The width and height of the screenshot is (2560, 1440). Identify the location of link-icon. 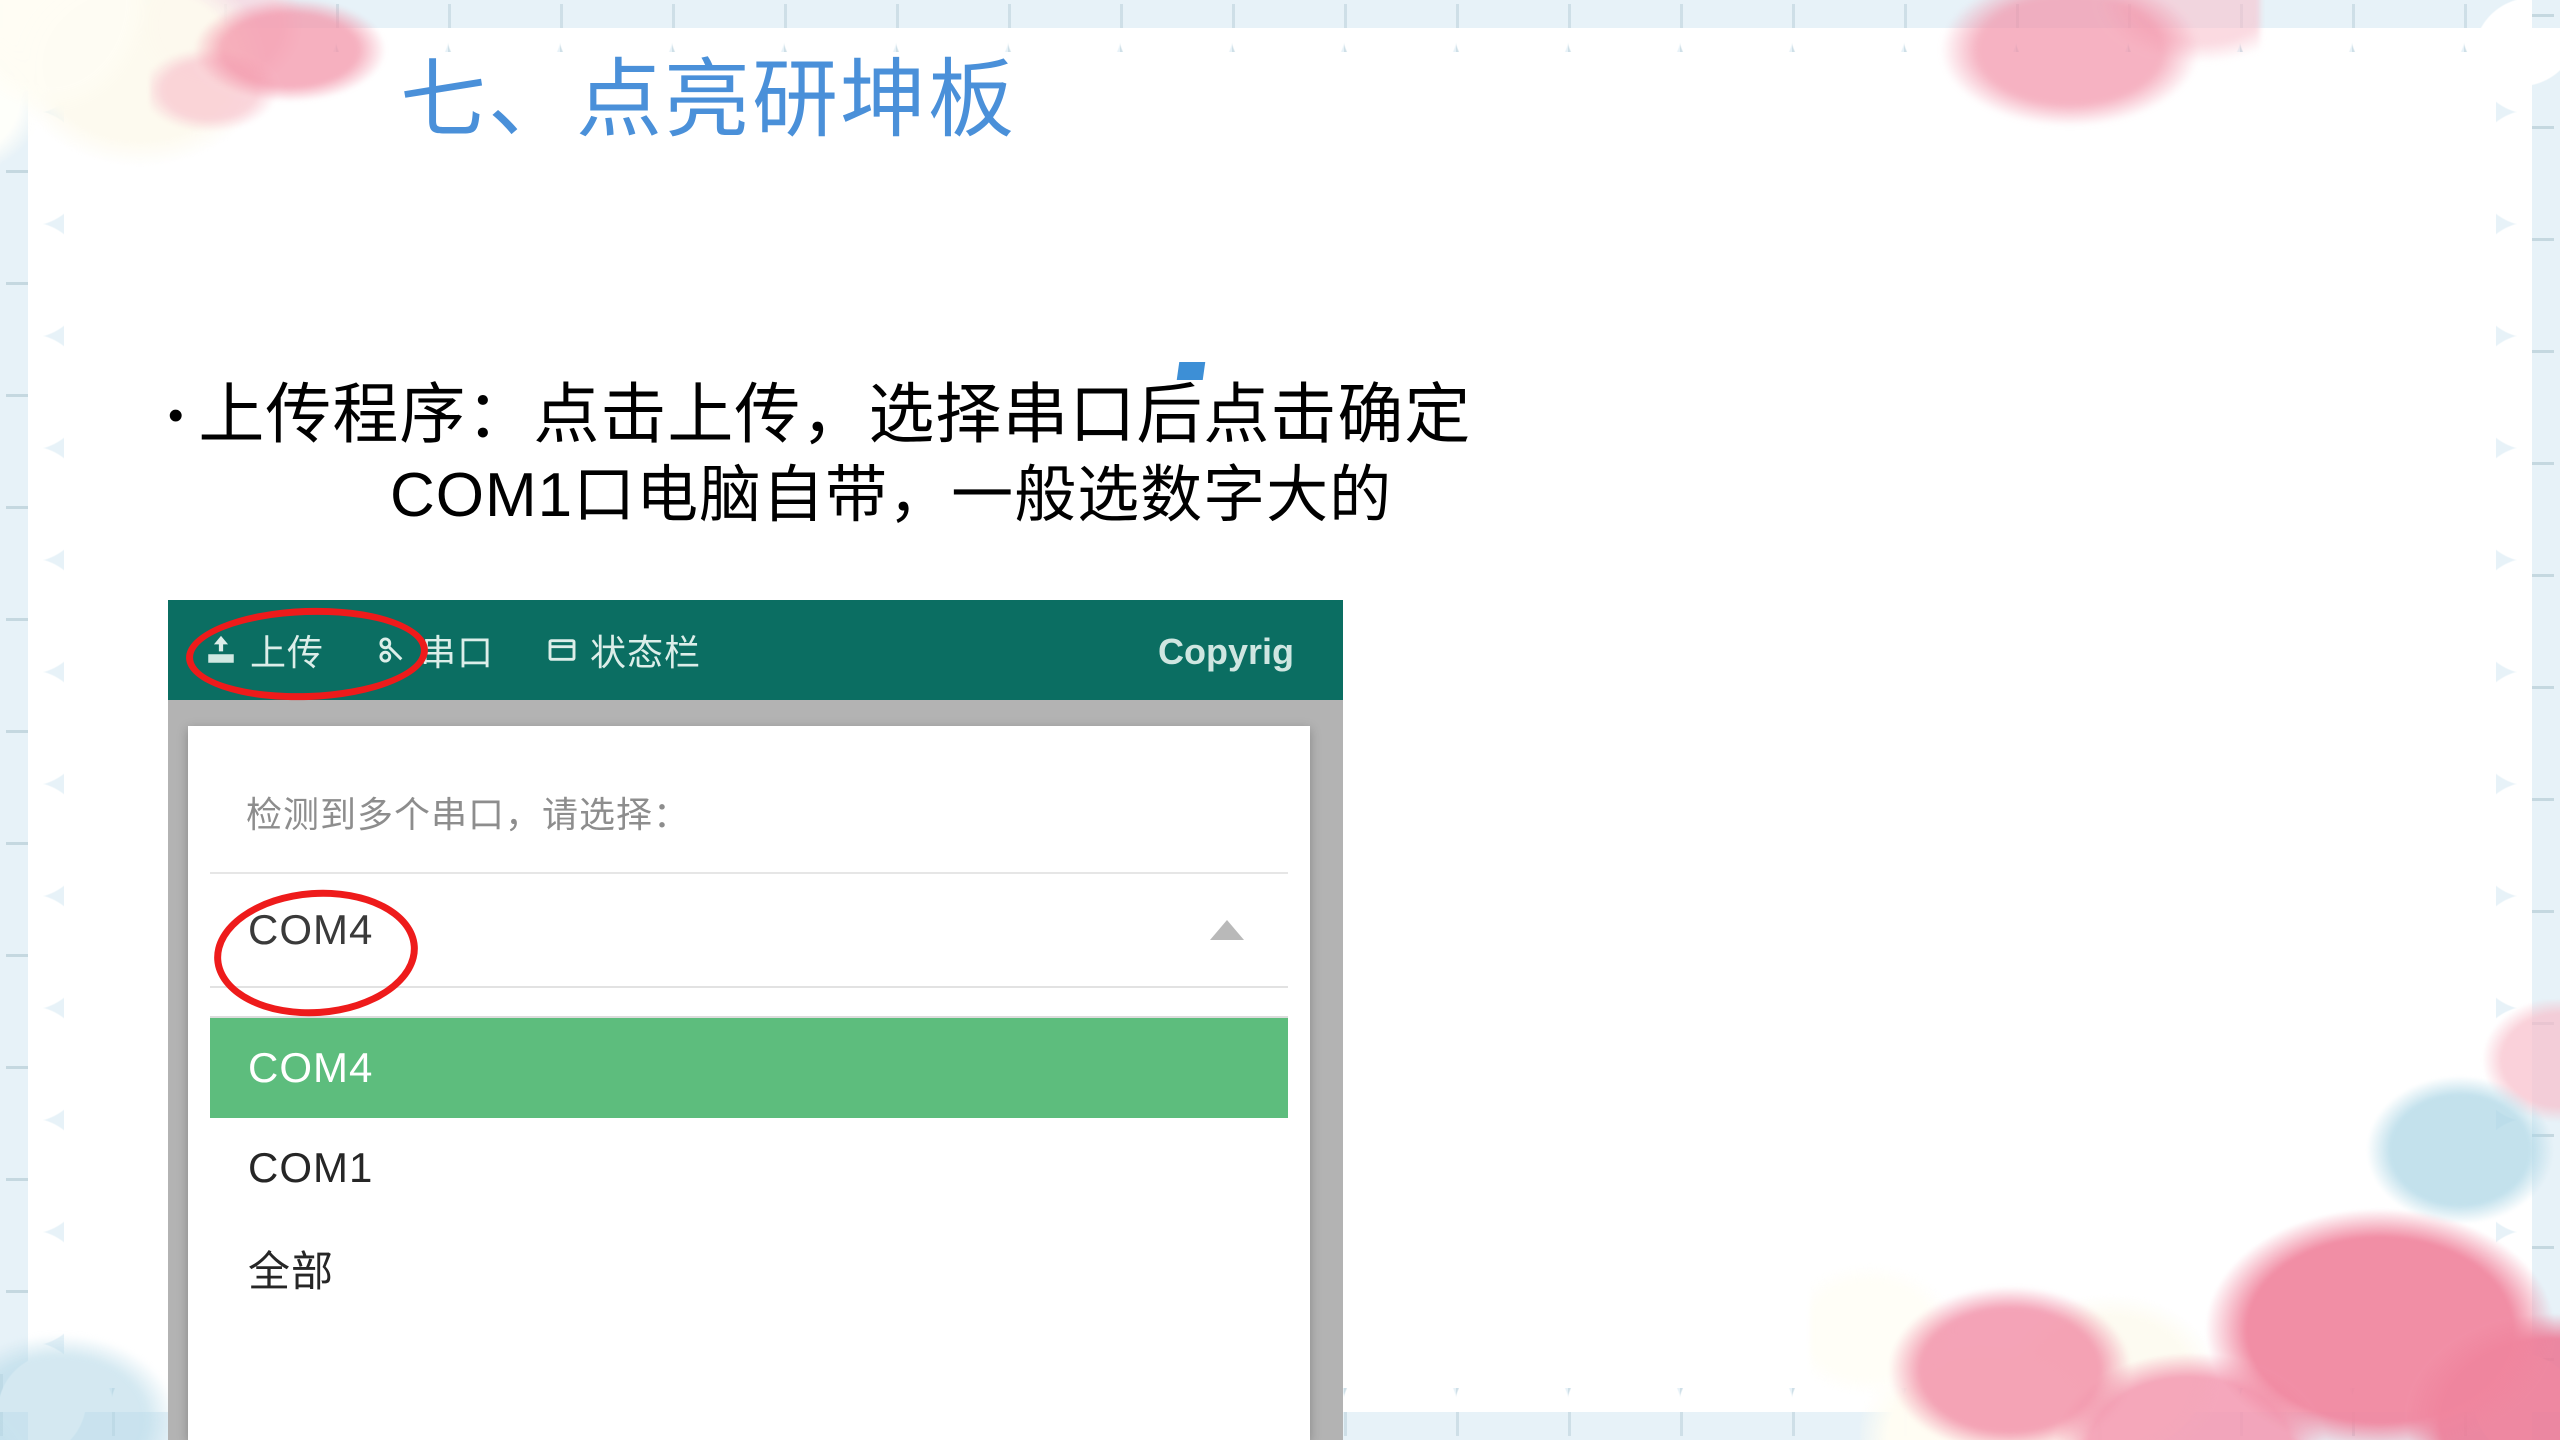
(392, 650).